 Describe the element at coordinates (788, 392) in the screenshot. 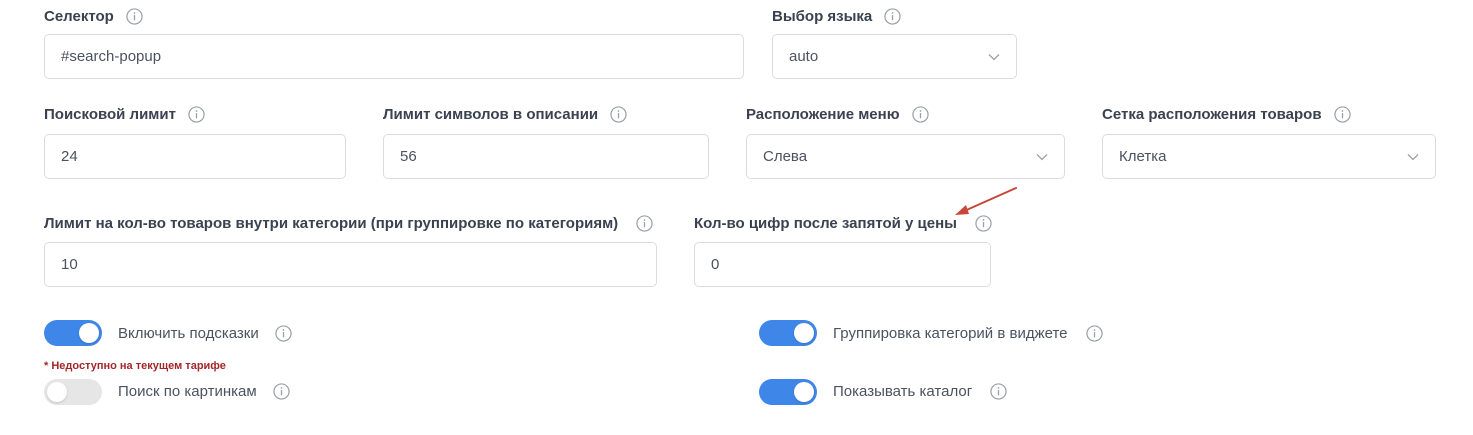

I see `show-catalog-toggle` at that location.